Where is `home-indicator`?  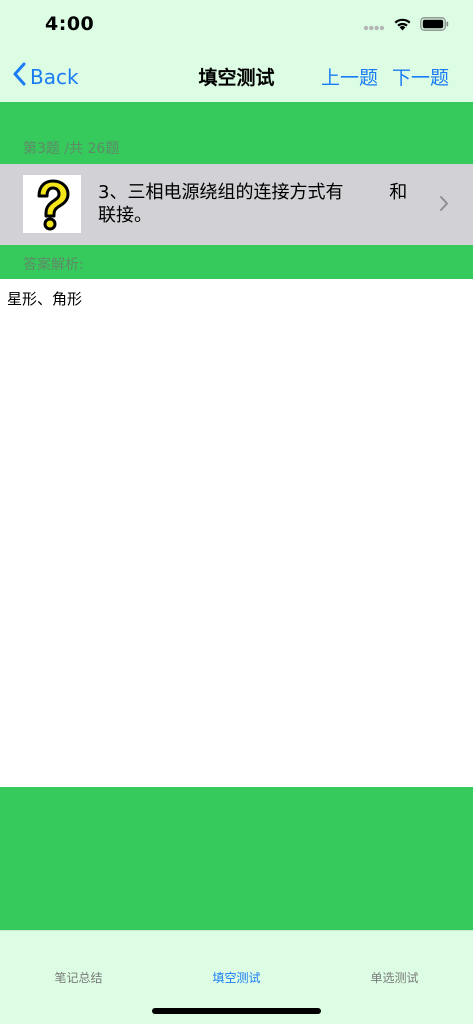
home-indicator is located at coordinates (236, 1011).